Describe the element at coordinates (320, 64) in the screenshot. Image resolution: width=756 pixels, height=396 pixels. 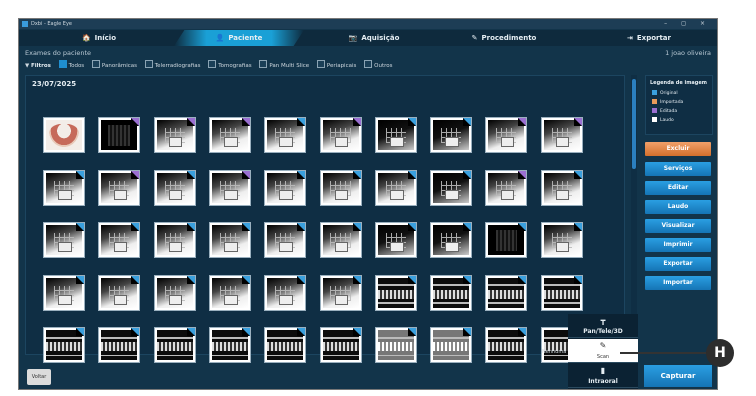
I see `filter-checkbox-periapicais` at that location.